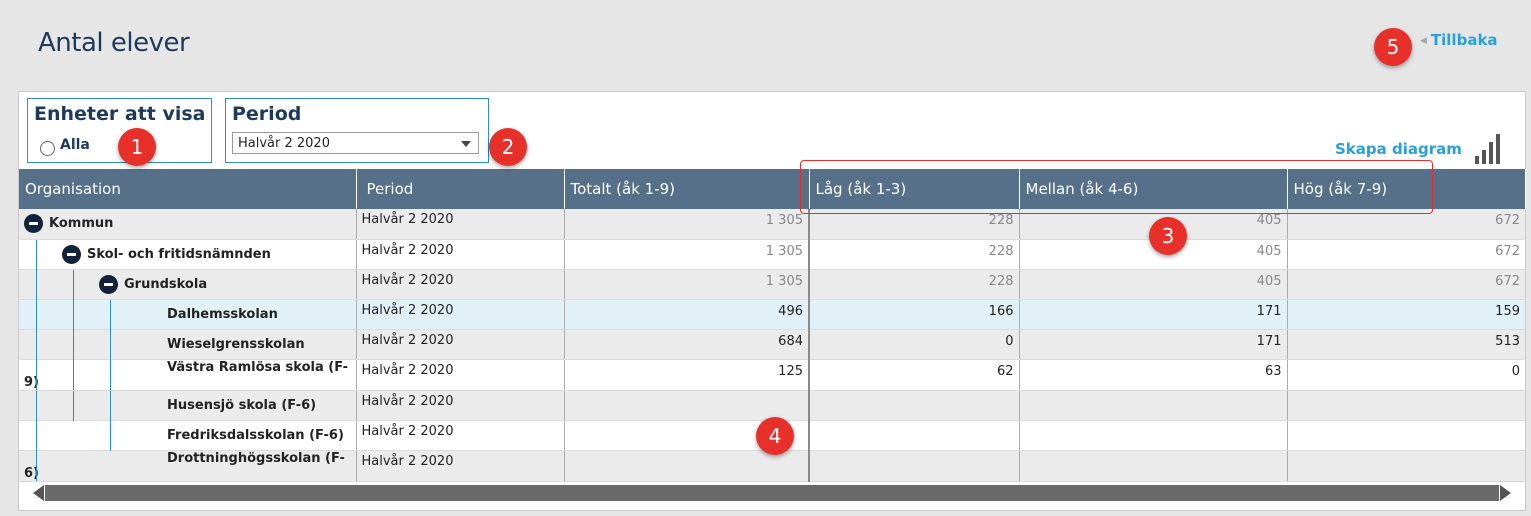 The image size is (1531, 516). What do you see at coordinates (255, 435) in the screenshot?
I see `org-name: Fredriksdalsskolan (F-6)` at bounding box center [255, 435].